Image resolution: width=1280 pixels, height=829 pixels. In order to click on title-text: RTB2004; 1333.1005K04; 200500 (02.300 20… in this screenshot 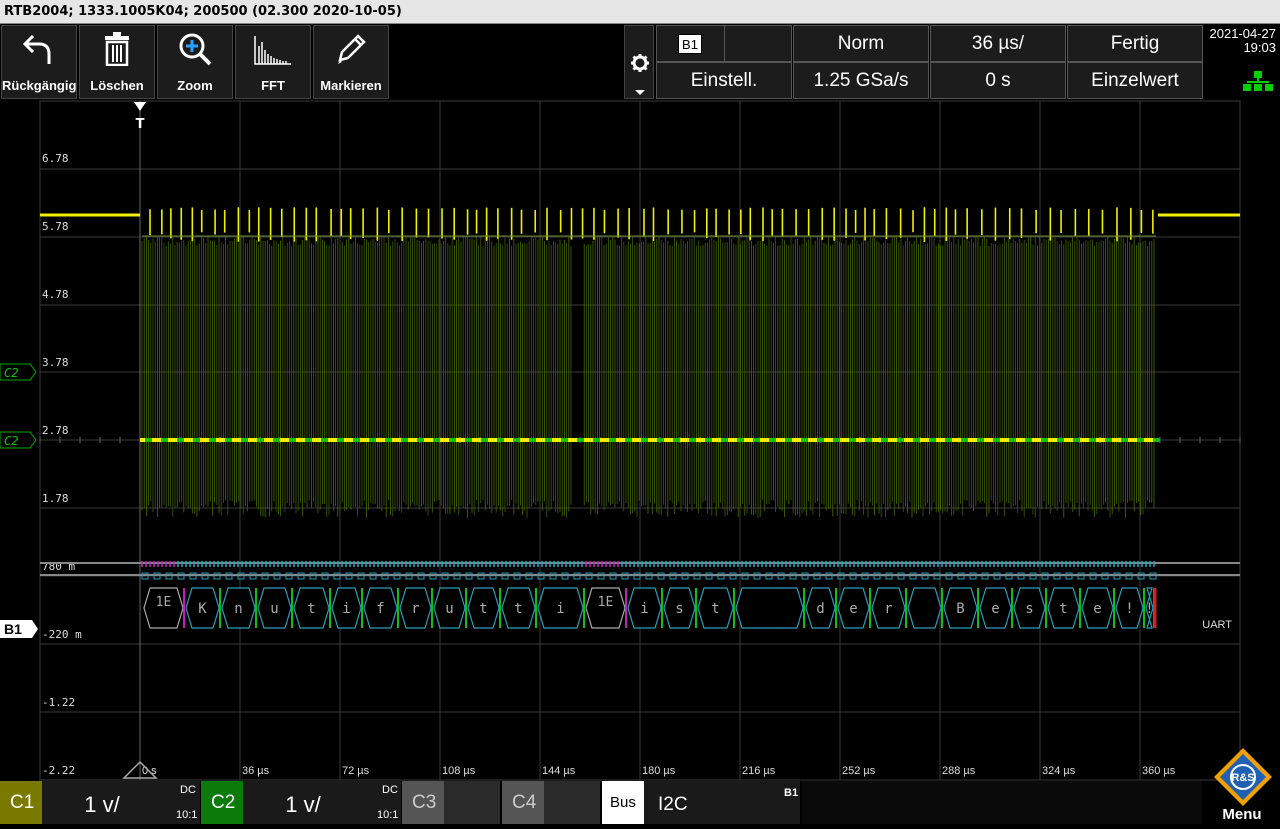, I will do `click(203, 11)`.